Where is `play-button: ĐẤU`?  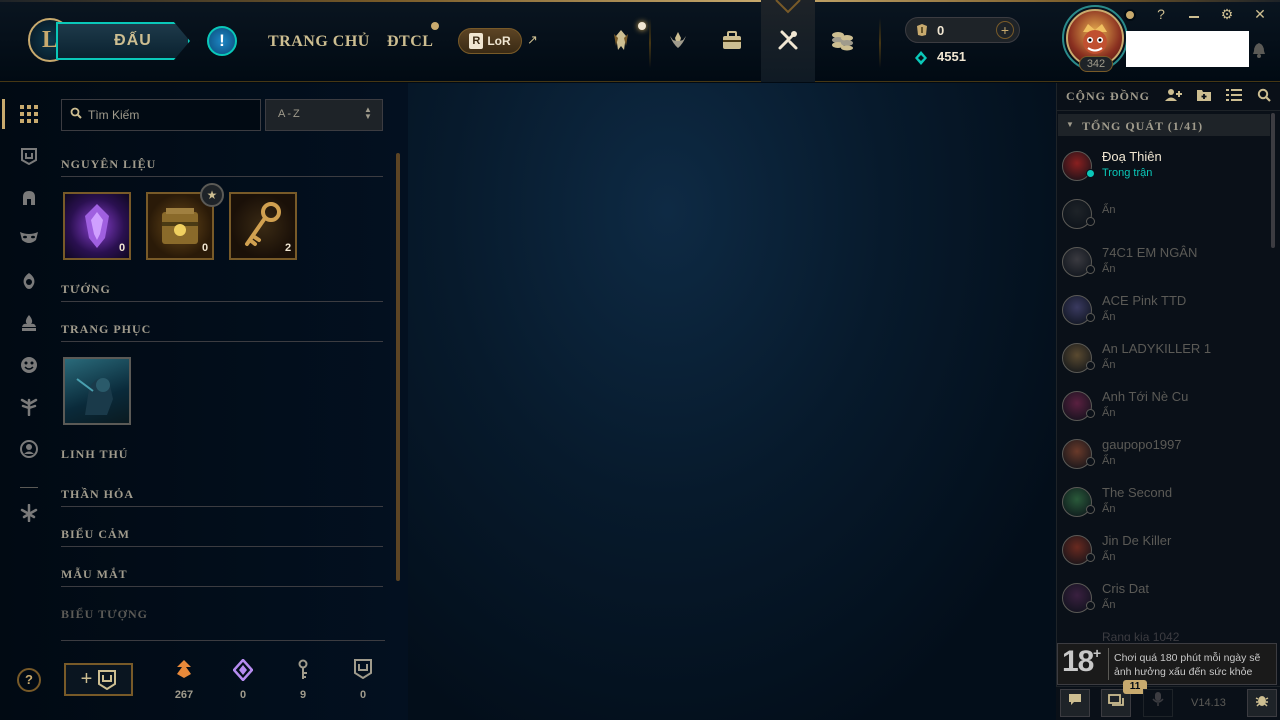 play-button: ĐẤU is located at coordinates (123, 41).